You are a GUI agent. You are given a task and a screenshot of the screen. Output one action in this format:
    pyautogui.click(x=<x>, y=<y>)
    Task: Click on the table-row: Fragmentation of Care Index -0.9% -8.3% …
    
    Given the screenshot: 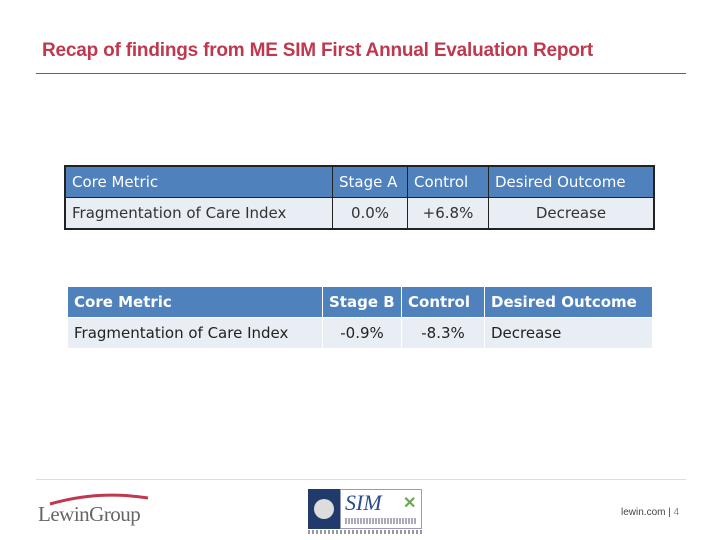 What is the action you would take?
    pyautogui.click(x=360, y=333)
    